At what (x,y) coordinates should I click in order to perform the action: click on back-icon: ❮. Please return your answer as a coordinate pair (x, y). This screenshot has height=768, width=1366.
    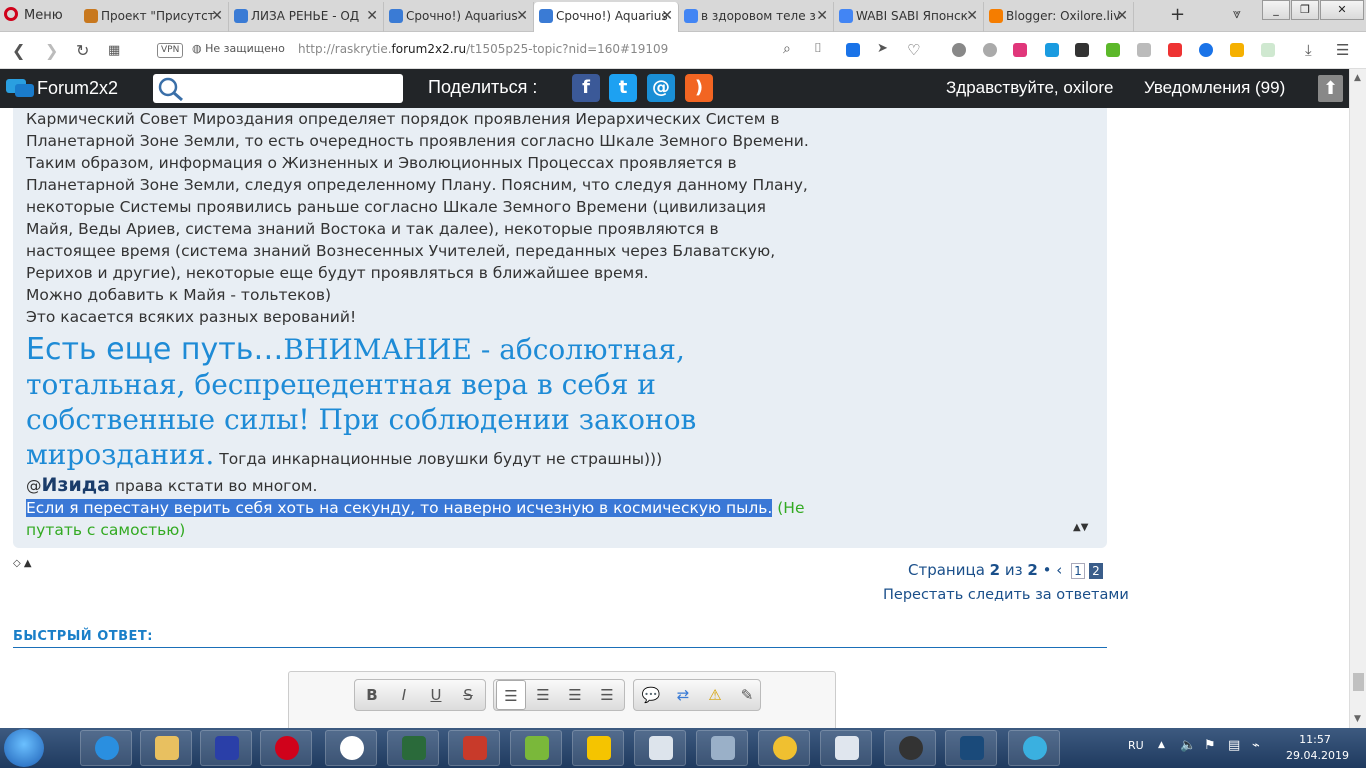
    Looking at the image, I should click on (18, 50).